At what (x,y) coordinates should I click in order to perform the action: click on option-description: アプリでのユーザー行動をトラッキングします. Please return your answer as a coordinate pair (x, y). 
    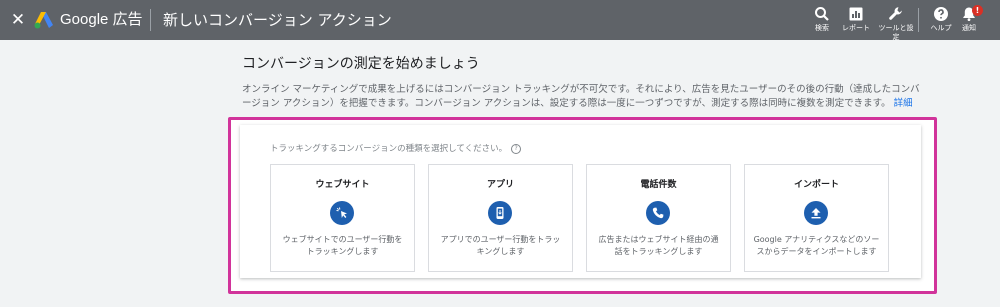
    Looking at the image, I should click on (500, 245).